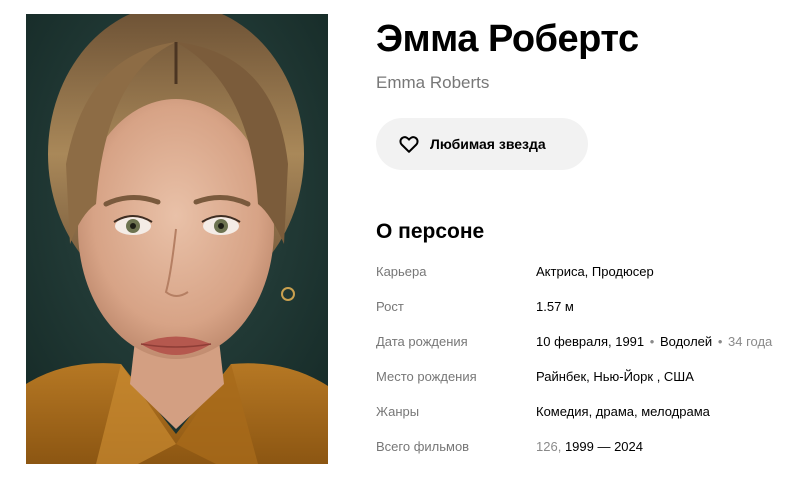 The height and width of the screenshot is (484, 788). What do you see at coordinates (433, 82) in the screenshot?
I see `person-original-name: Emma Roberts` at bounding box center [433, 82].